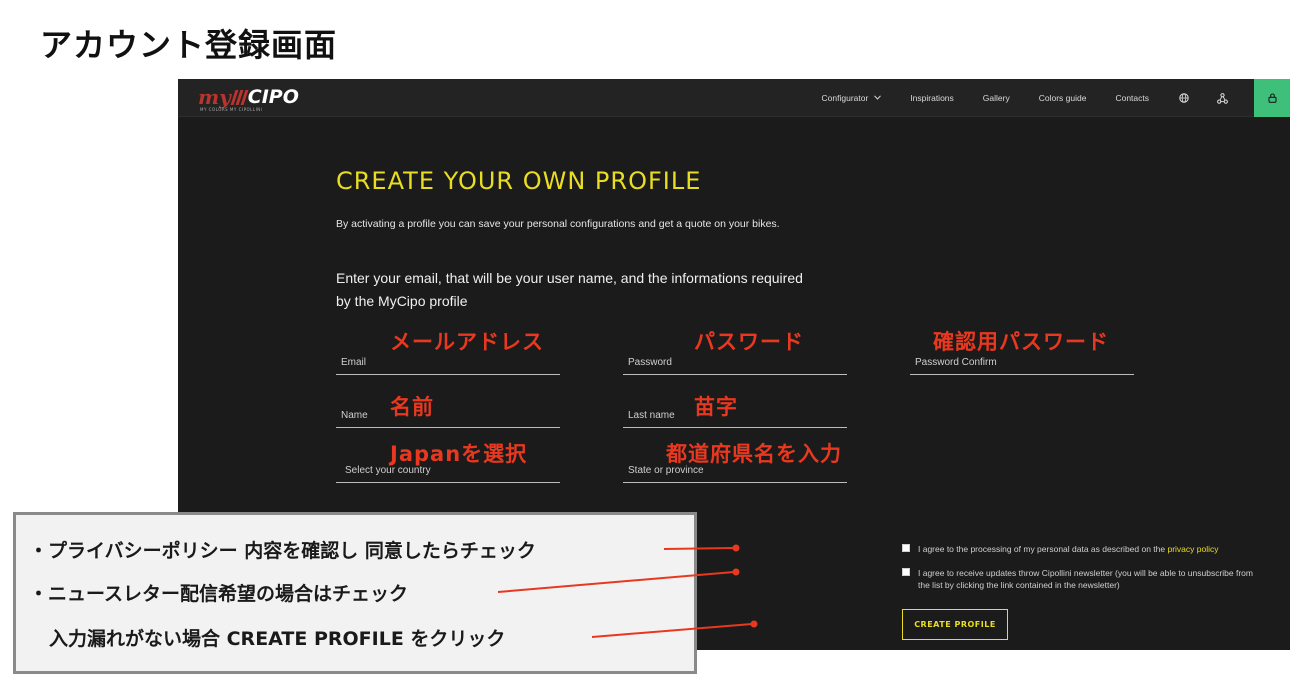 This screenshot has height=700, width=1300. What do you see at coordinates (277, 639) in the screenshot?
I see `callout-submit-instruction: 入力漏れがない場合 CREATE PROFILE をクリック` at bounding box center [277, 639].